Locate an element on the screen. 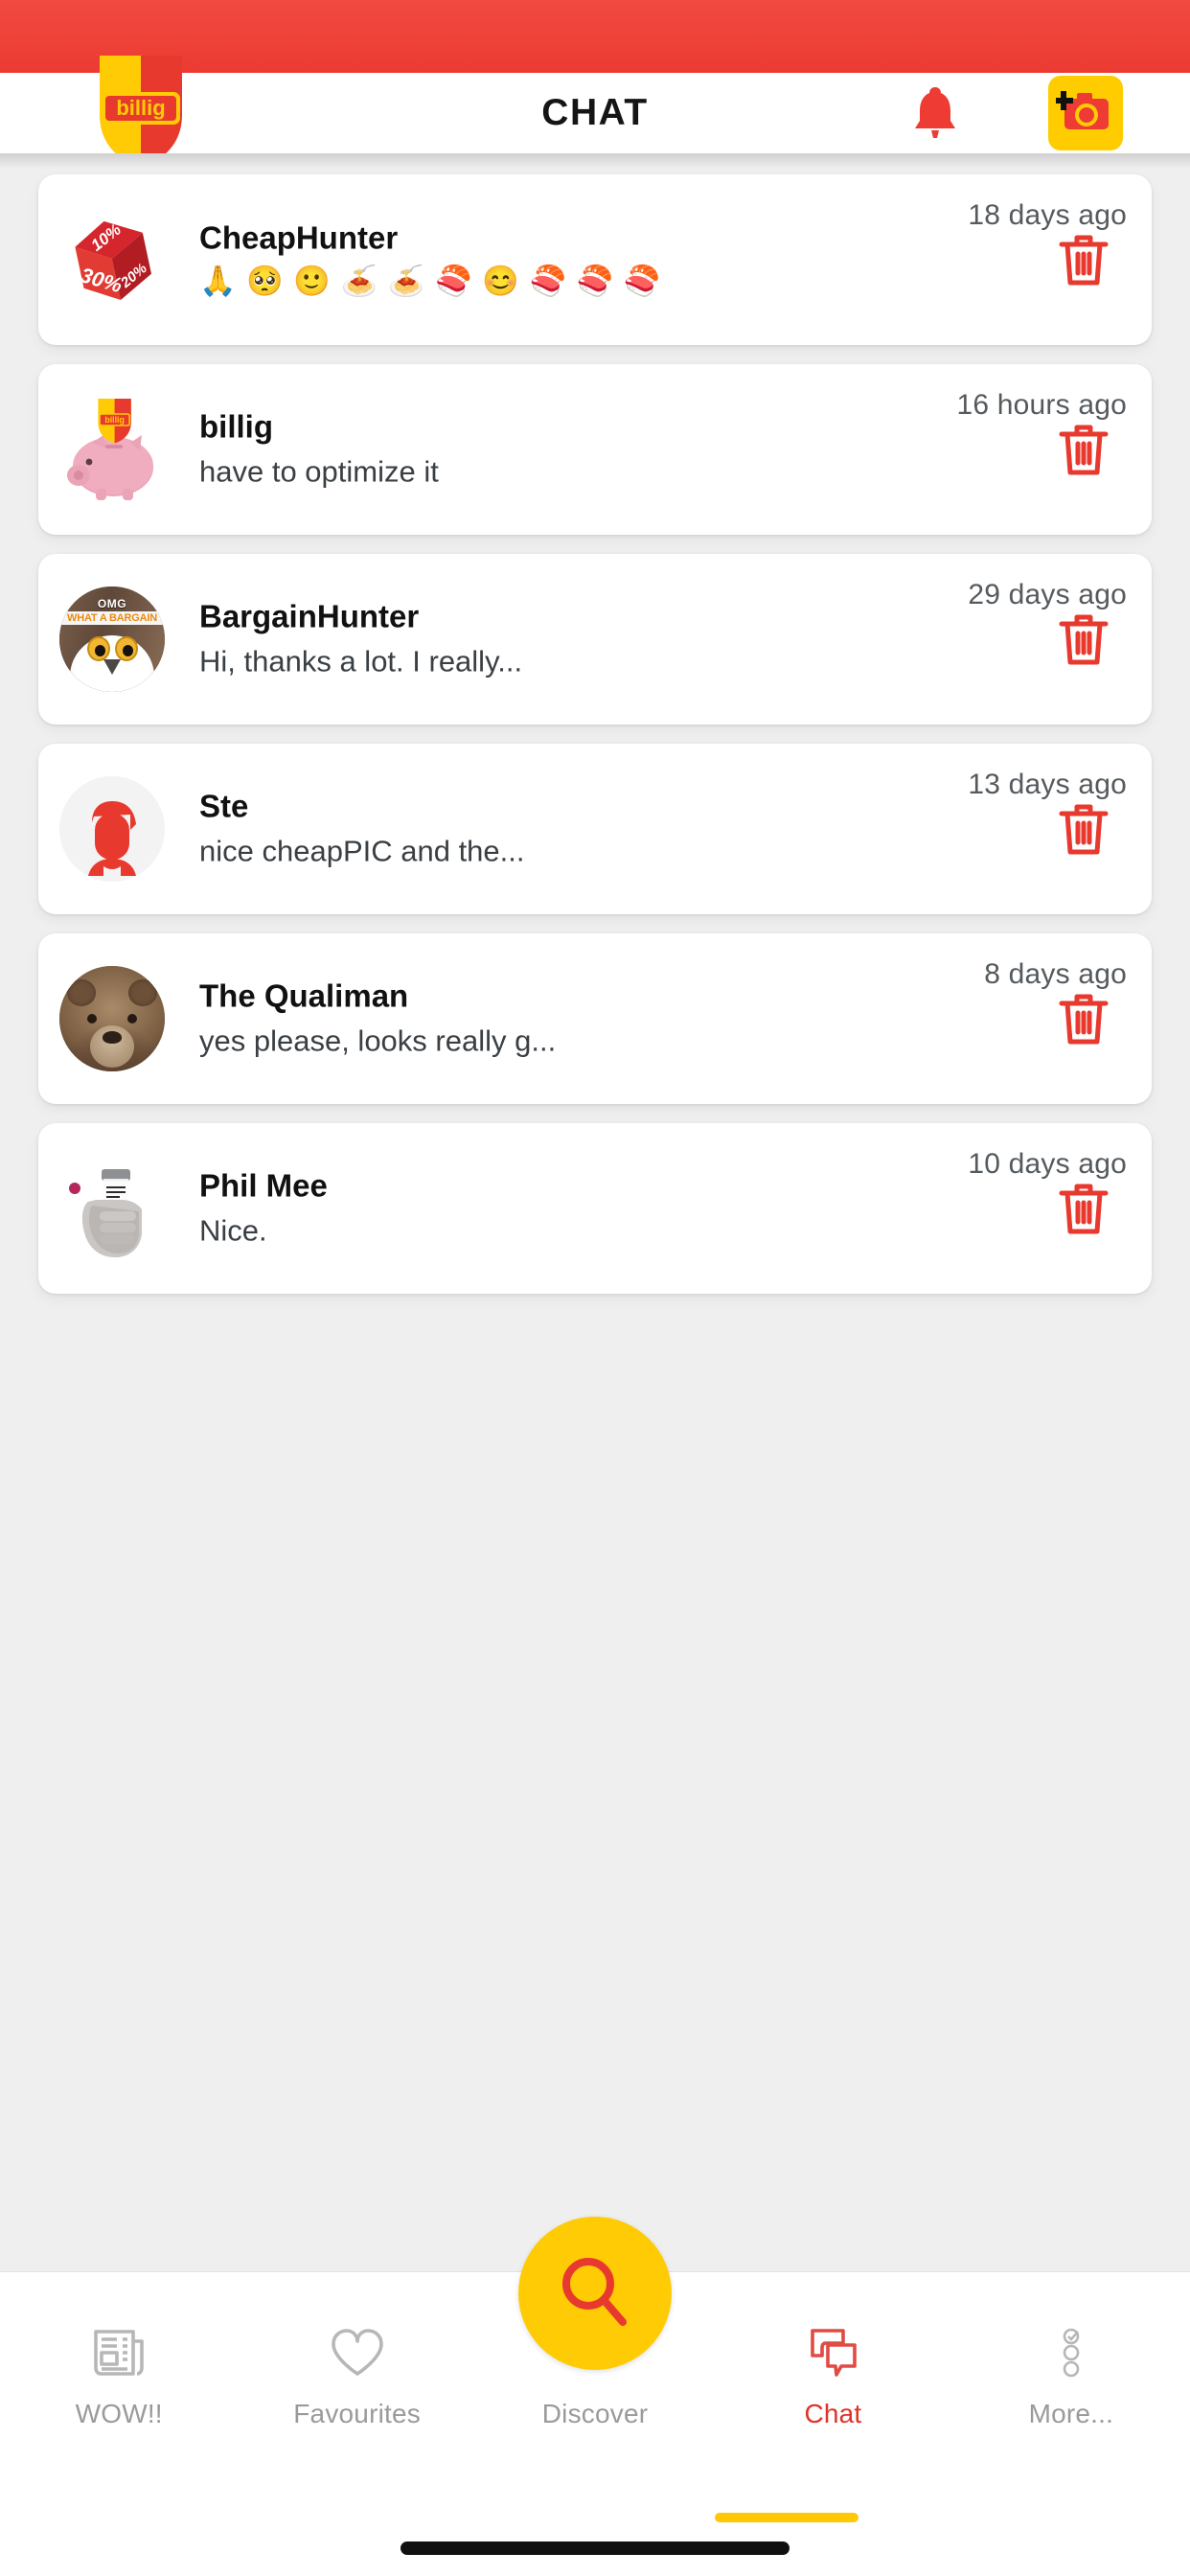 The height and width of the screenshot is (2576, 1190). discover-search-fab is located at coordinates (595, 2294).